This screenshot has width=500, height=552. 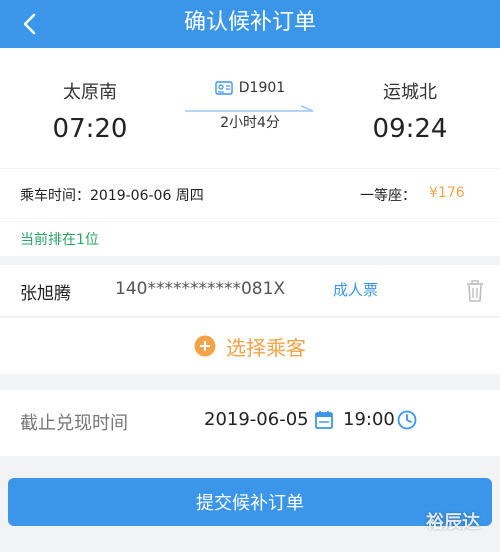 I want to click on trip-duration: 2小时4分, so click(x=250, y=123).